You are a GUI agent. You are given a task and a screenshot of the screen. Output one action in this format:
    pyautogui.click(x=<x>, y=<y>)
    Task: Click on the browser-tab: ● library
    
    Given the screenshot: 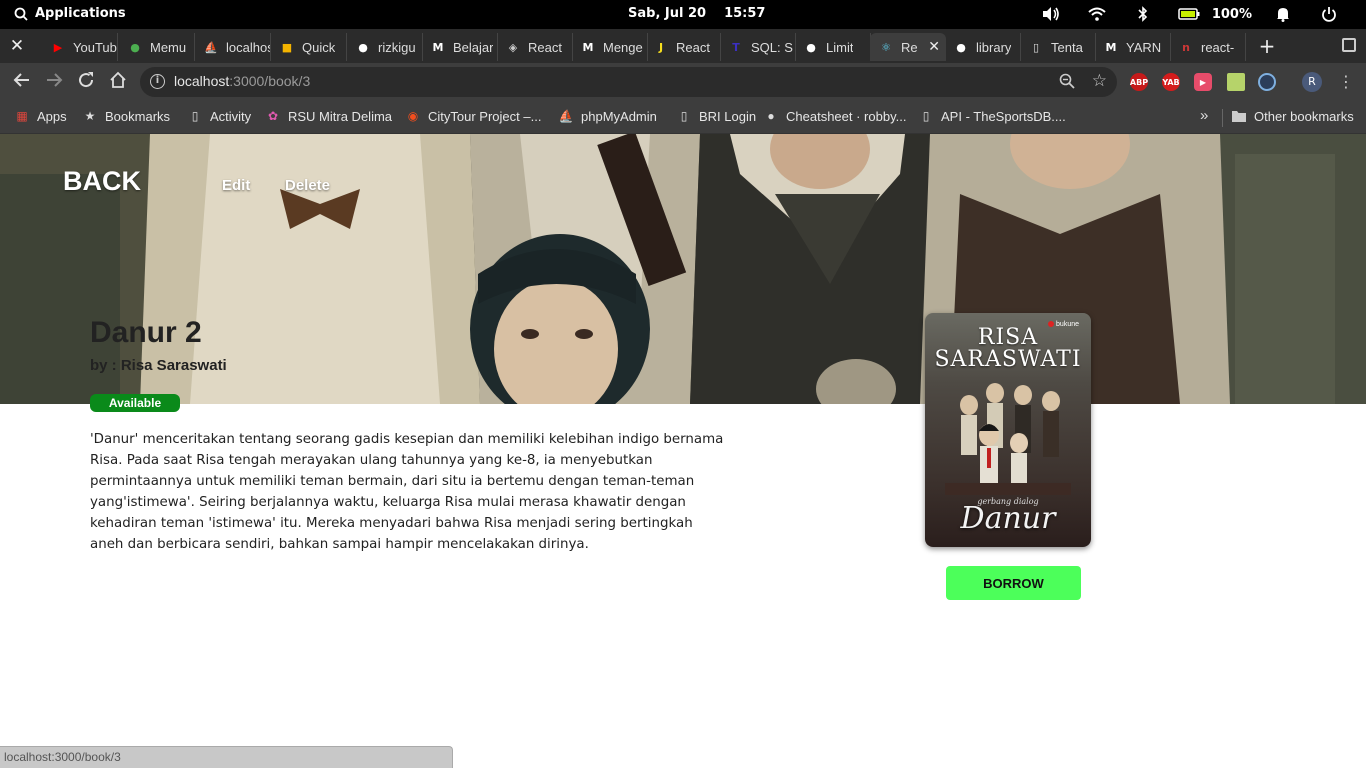 What is the action you would take?
    pyautogui.click(x=983, y=47)
    